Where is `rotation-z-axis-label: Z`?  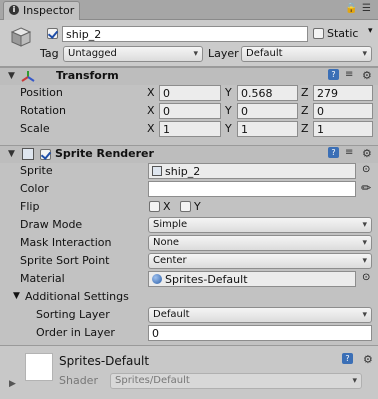
rotation-z-axis-label: Z is located at coordinates (305, 110).